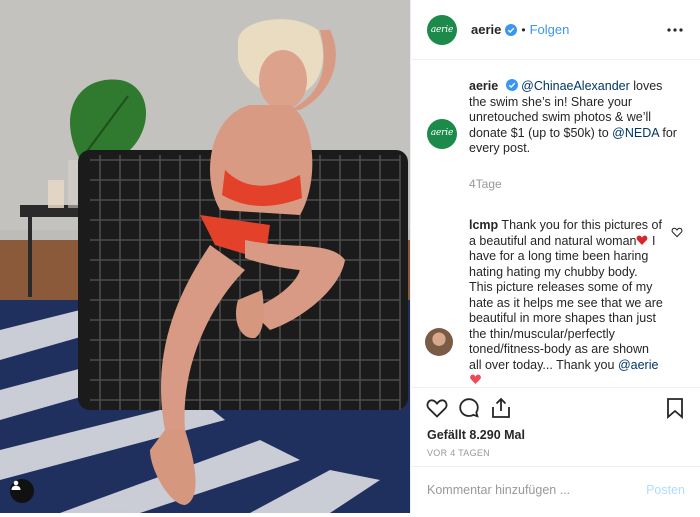  I want to click on red-heart-emoji-icon, so click(475, 378).